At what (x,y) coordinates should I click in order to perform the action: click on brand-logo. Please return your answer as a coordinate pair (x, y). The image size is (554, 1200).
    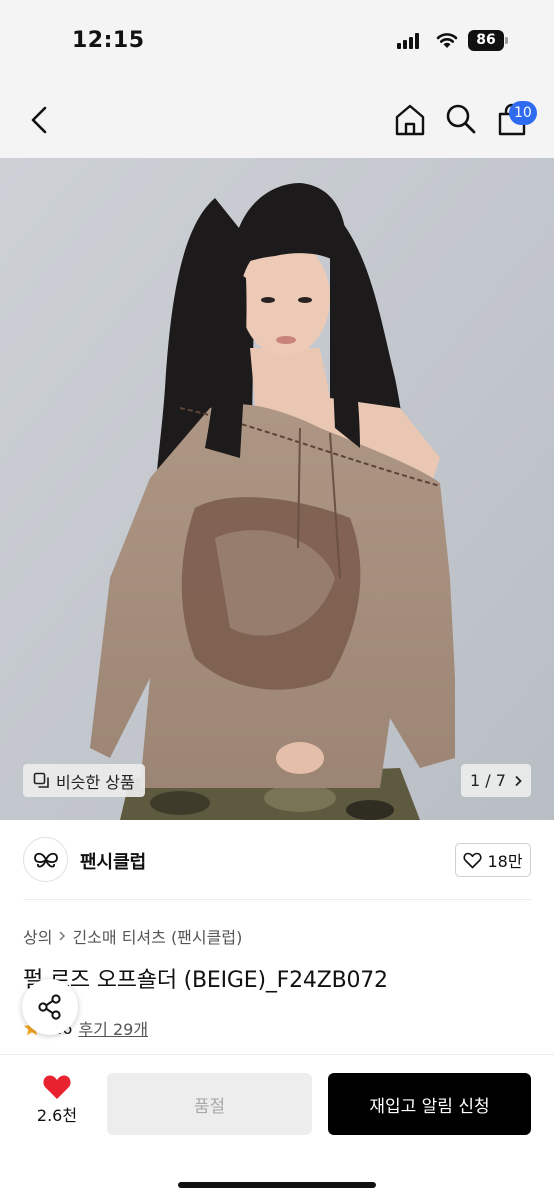
    Looking at the image, I should click on (45, 859).